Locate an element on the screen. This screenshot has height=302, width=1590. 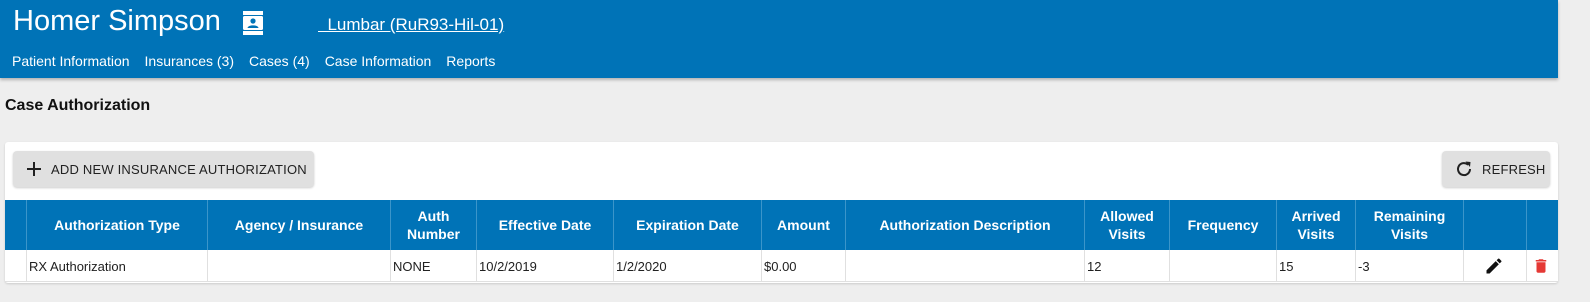
cell-edit is located at coordinates (1495, 266).